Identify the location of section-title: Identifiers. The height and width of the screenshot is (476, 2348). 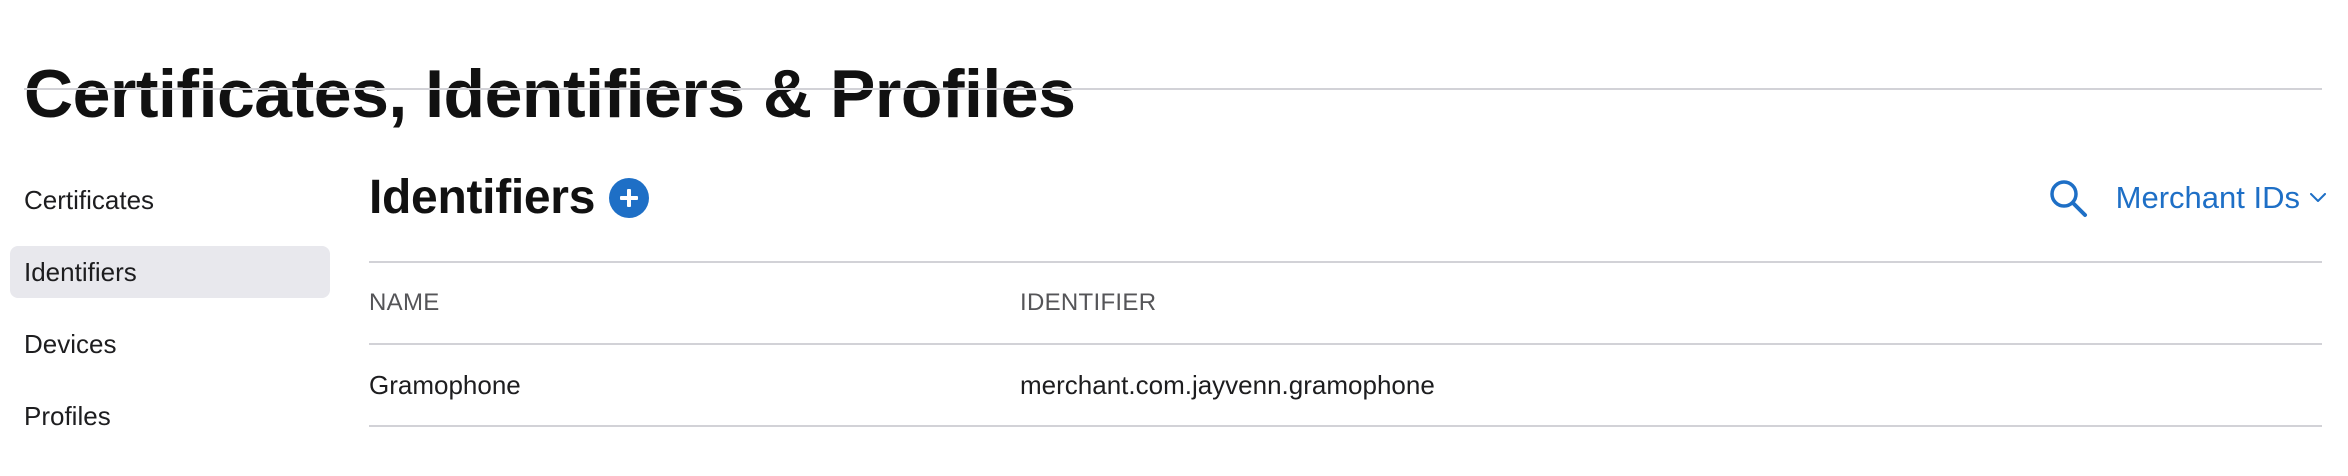
(482, 197).